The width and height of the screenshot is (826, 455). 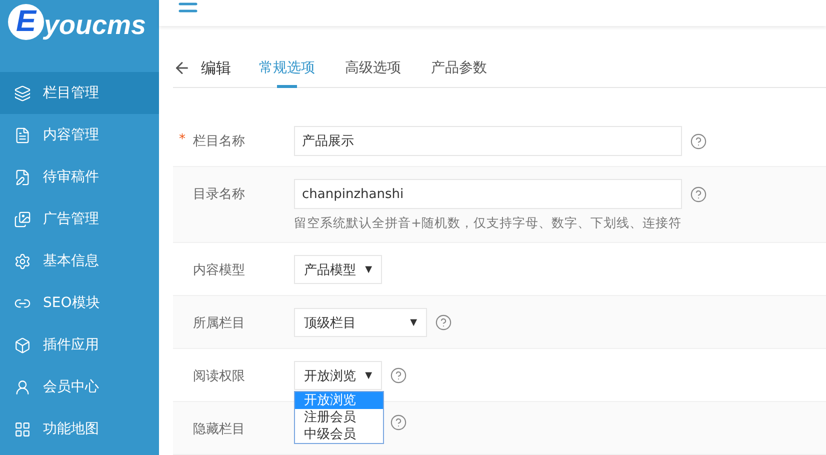 I want to click on text-field: chanpinzhanshi, so click(x=488, y=194).